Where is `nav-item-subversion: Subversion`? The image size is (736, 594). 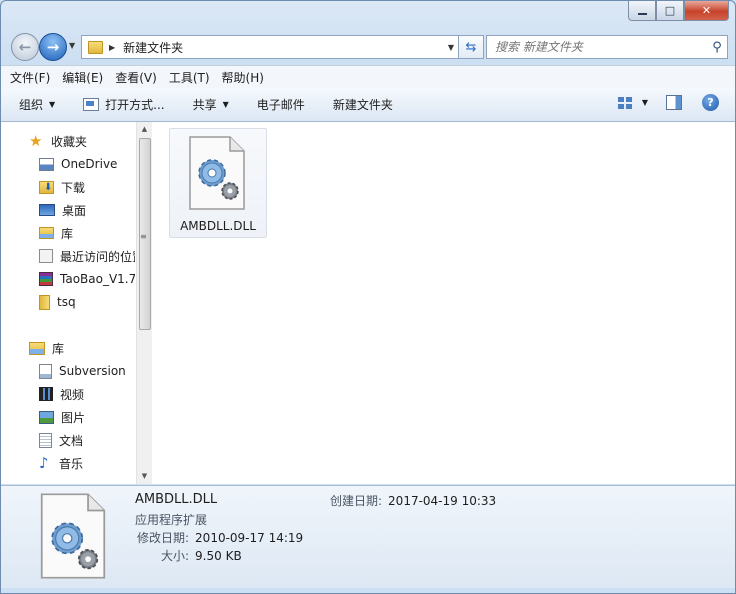 nav-item-subversion: Subversion is located at coordinates (82, 371).